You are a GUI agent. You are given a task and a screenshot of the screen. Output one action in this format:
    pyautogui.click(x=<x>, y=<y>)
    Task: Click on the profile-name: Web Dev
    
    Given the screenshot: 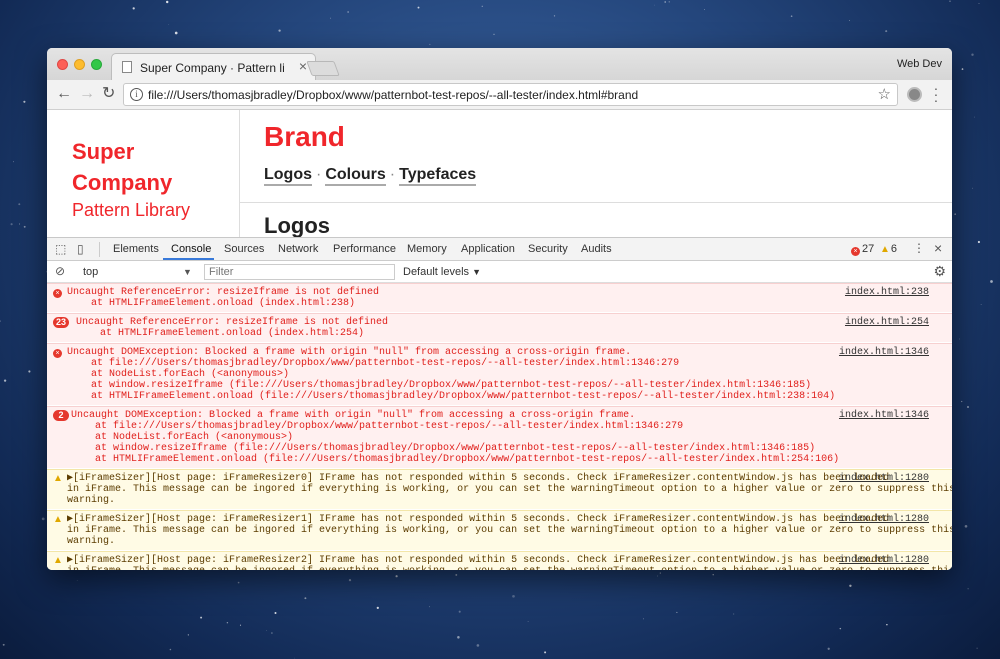 What is the action you would take?
    pyautogui.click(x=919, y=64)
    